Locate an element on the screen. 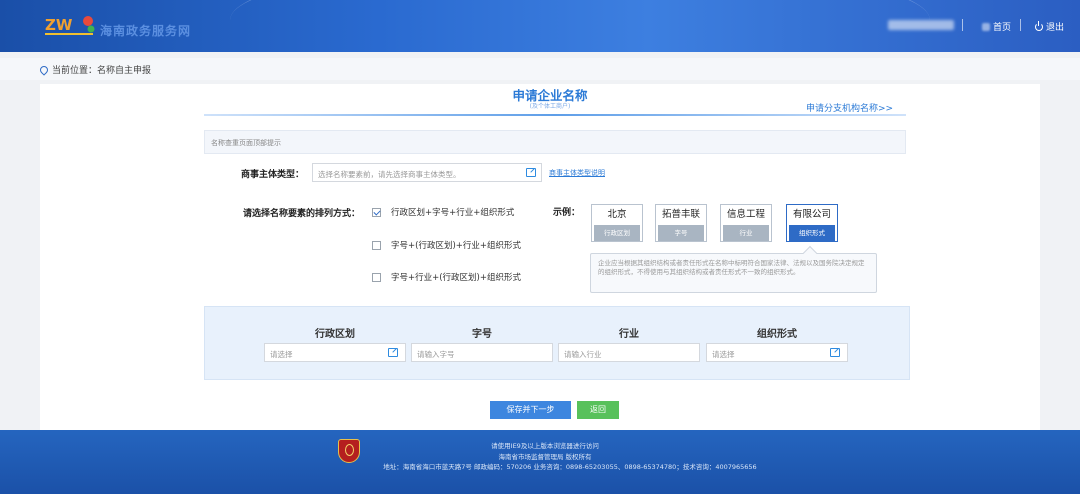  header-decoration is located at coordinates (580, 26).